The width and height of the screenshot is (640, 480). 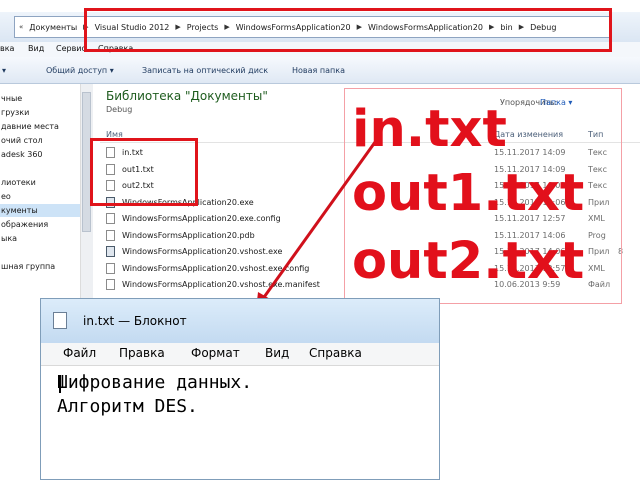 I want to click on notepad-menu-bar: Файл Правка Формат Вид Справка, so click(x=240, y=354).